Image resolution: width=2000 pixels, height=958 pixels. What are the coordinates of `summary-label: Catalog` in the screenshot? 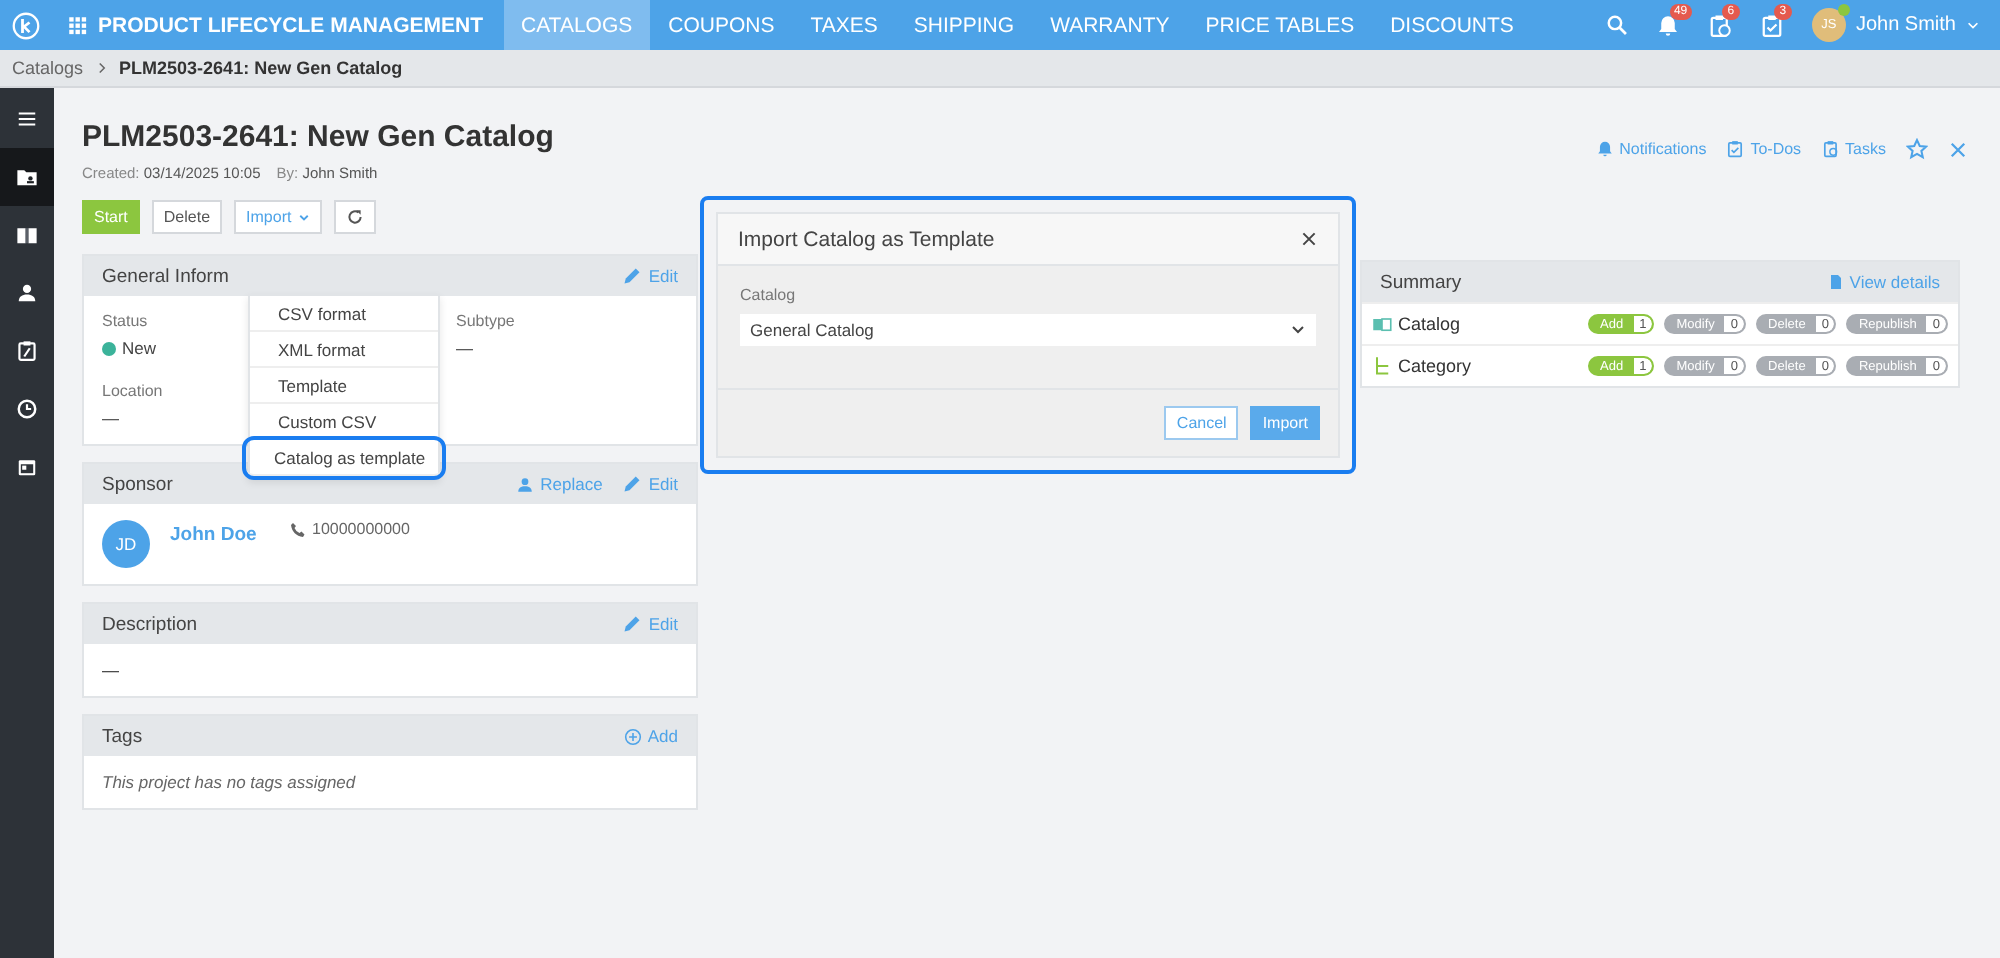 It's located at (1429, 324).